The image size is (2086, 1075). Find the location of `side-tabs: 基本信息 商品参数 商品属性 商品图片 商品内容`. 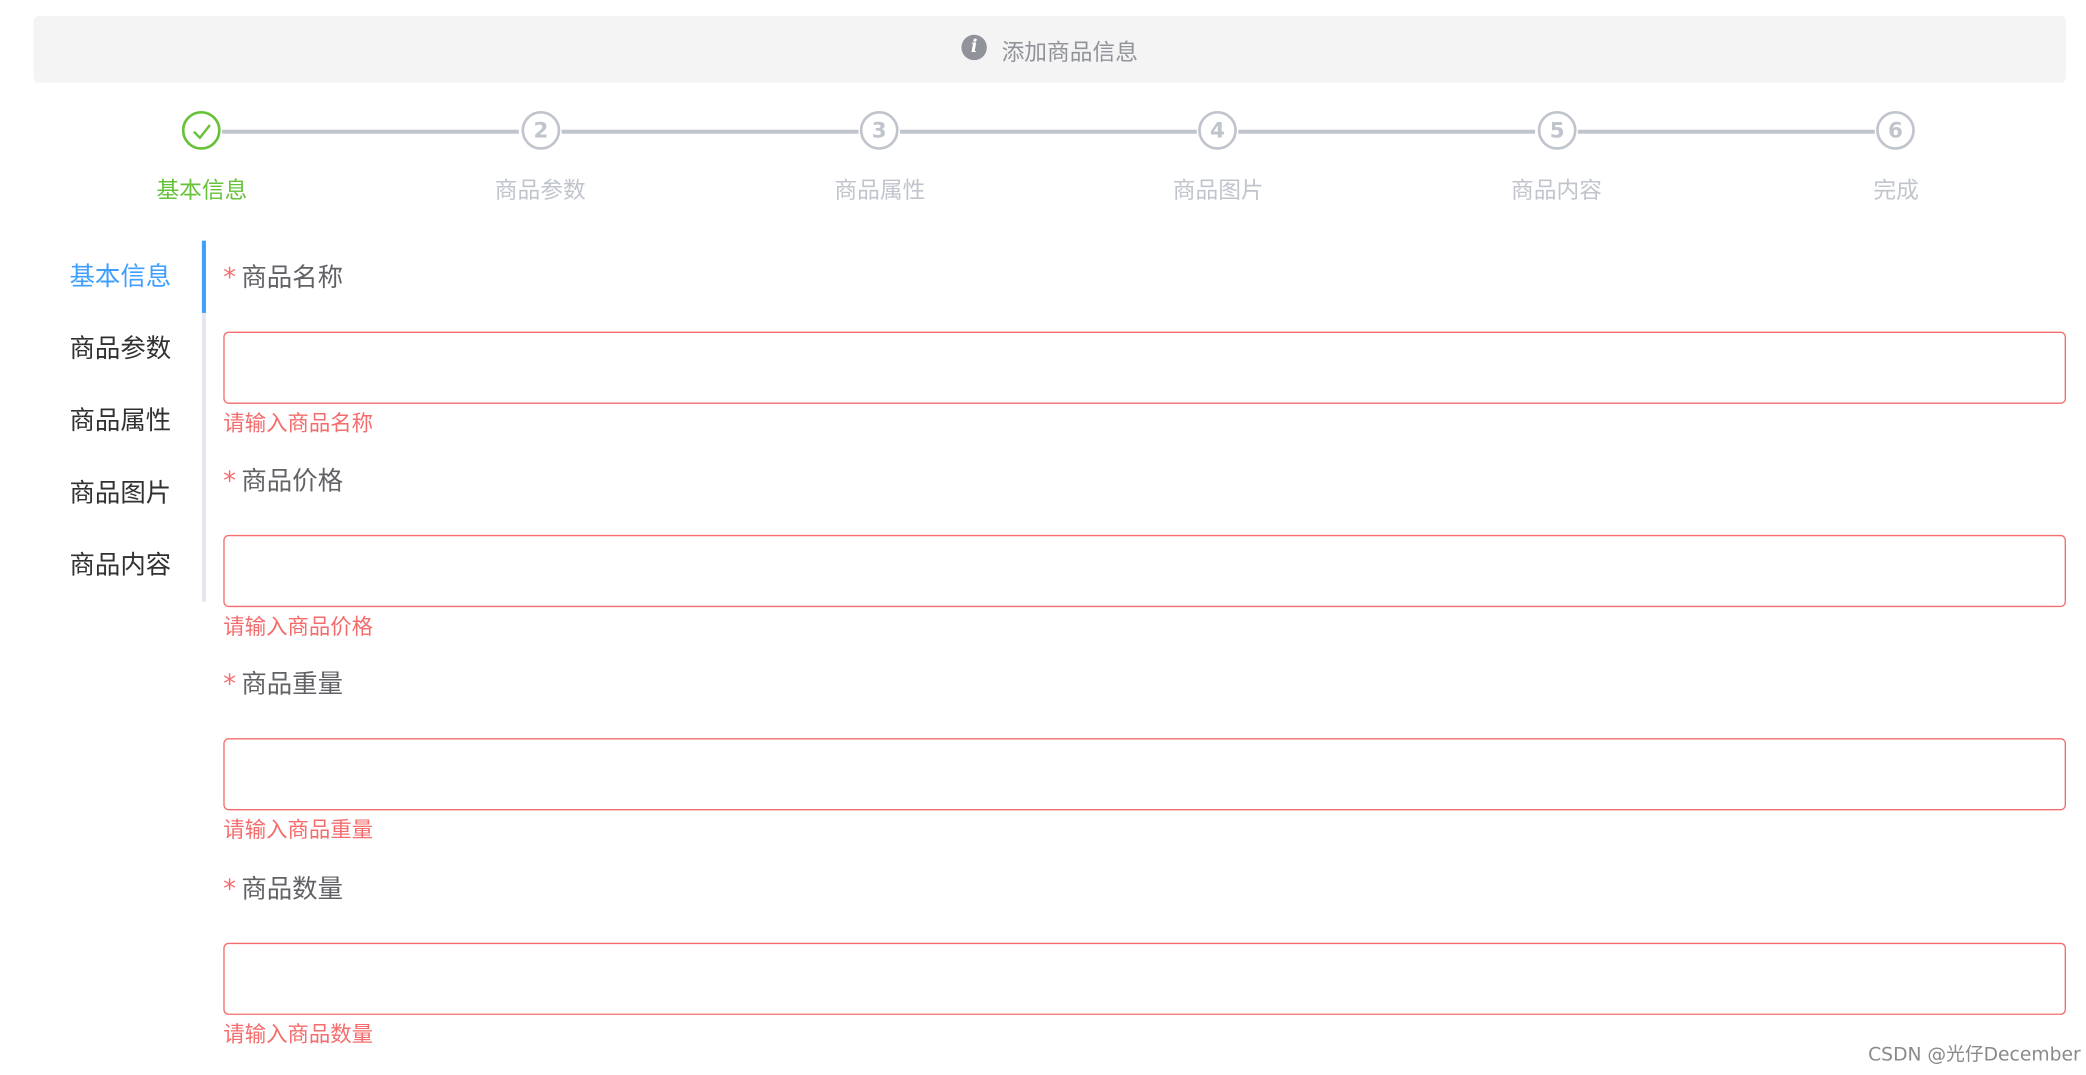

side-tabs: 基本信息 商品参数 商品属性 商品图片 商品内容 is located at coordinates (104, 421).